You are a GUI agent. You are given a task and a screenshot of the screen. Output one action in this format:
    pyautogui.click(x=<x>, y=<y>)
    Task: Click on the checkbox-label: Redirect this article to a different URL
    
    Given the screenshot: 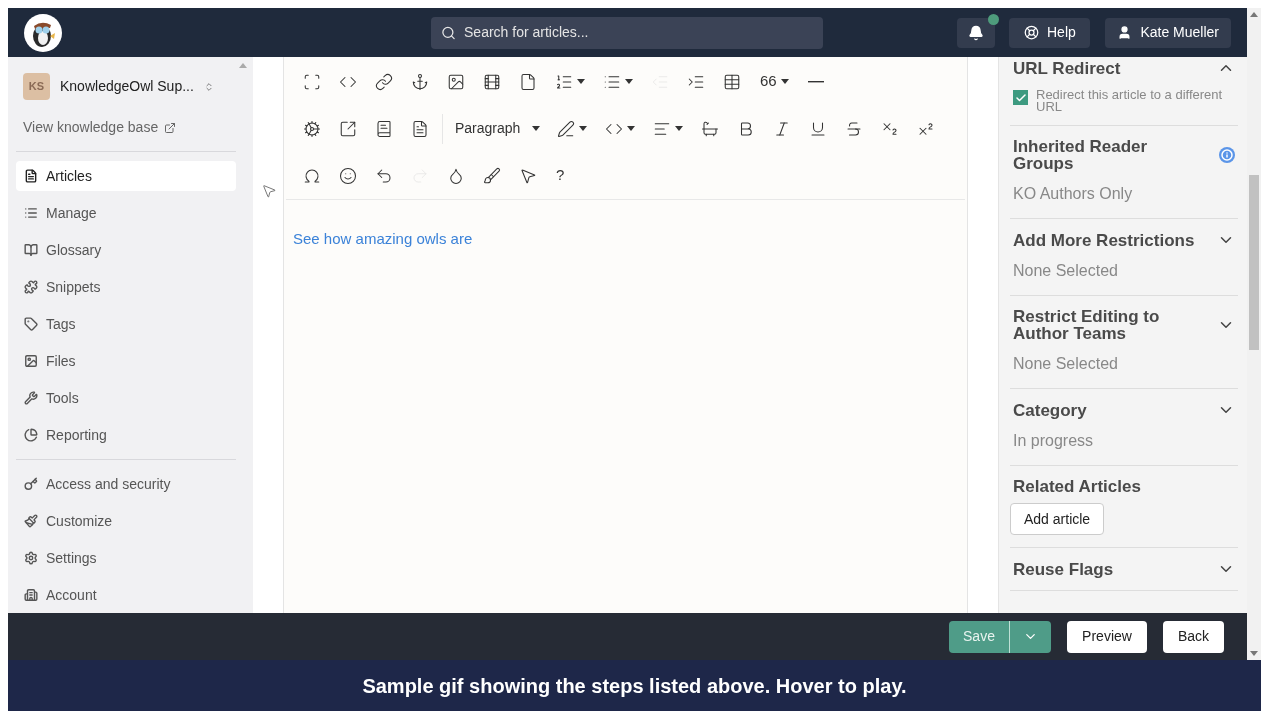 What is the action you would take?
    pyautogui.click(x=1130, y=101)
    